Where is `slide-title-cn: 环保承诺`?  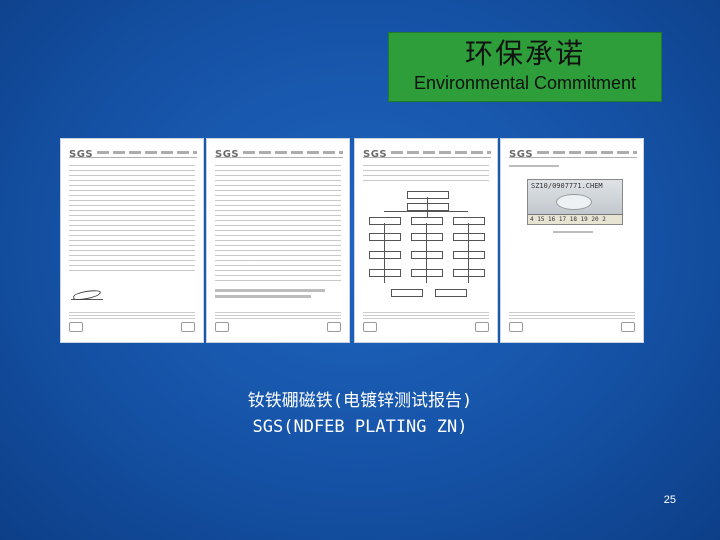 slide-title-cn: 环保承诺 is located at coordinates (524, 53).